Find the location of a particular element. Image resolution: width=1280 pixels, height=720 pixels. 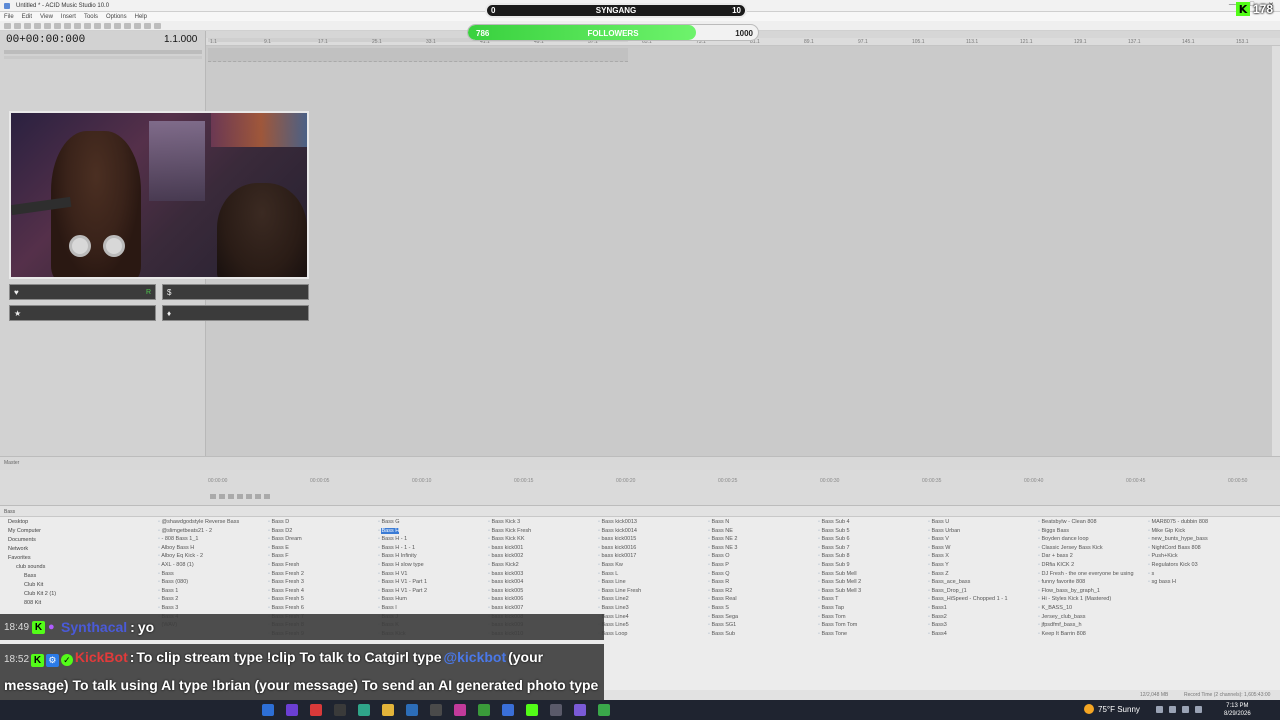

file-item: Bass Line4 is located at coordinates (652, 617).